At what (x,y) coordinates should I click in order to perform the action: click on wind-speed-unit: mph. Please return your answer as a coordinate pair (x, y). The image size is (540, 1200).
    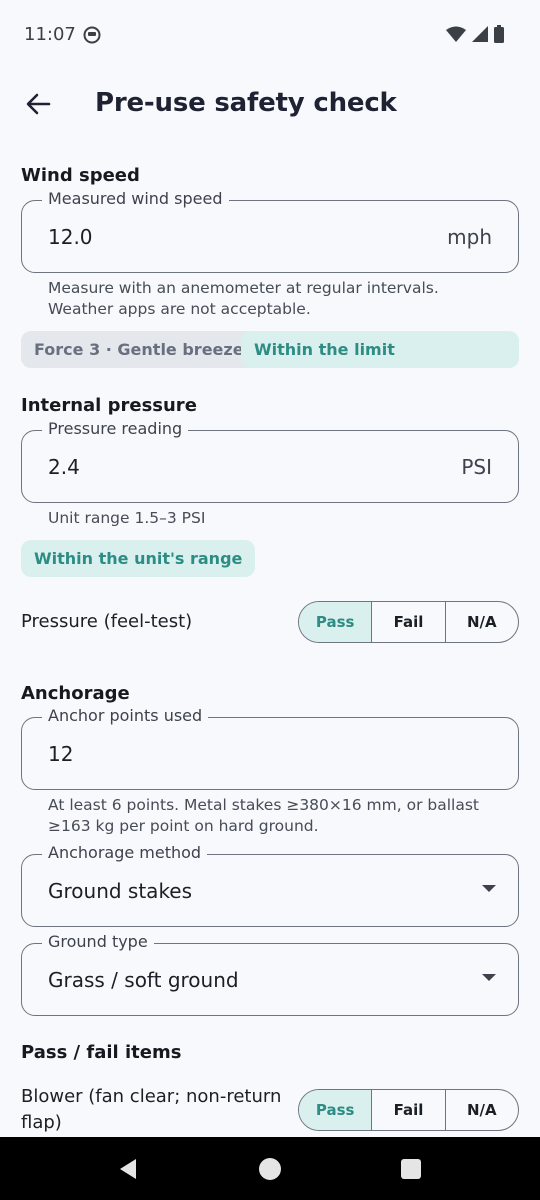
    Looking at the image, I should click on (469, 237).